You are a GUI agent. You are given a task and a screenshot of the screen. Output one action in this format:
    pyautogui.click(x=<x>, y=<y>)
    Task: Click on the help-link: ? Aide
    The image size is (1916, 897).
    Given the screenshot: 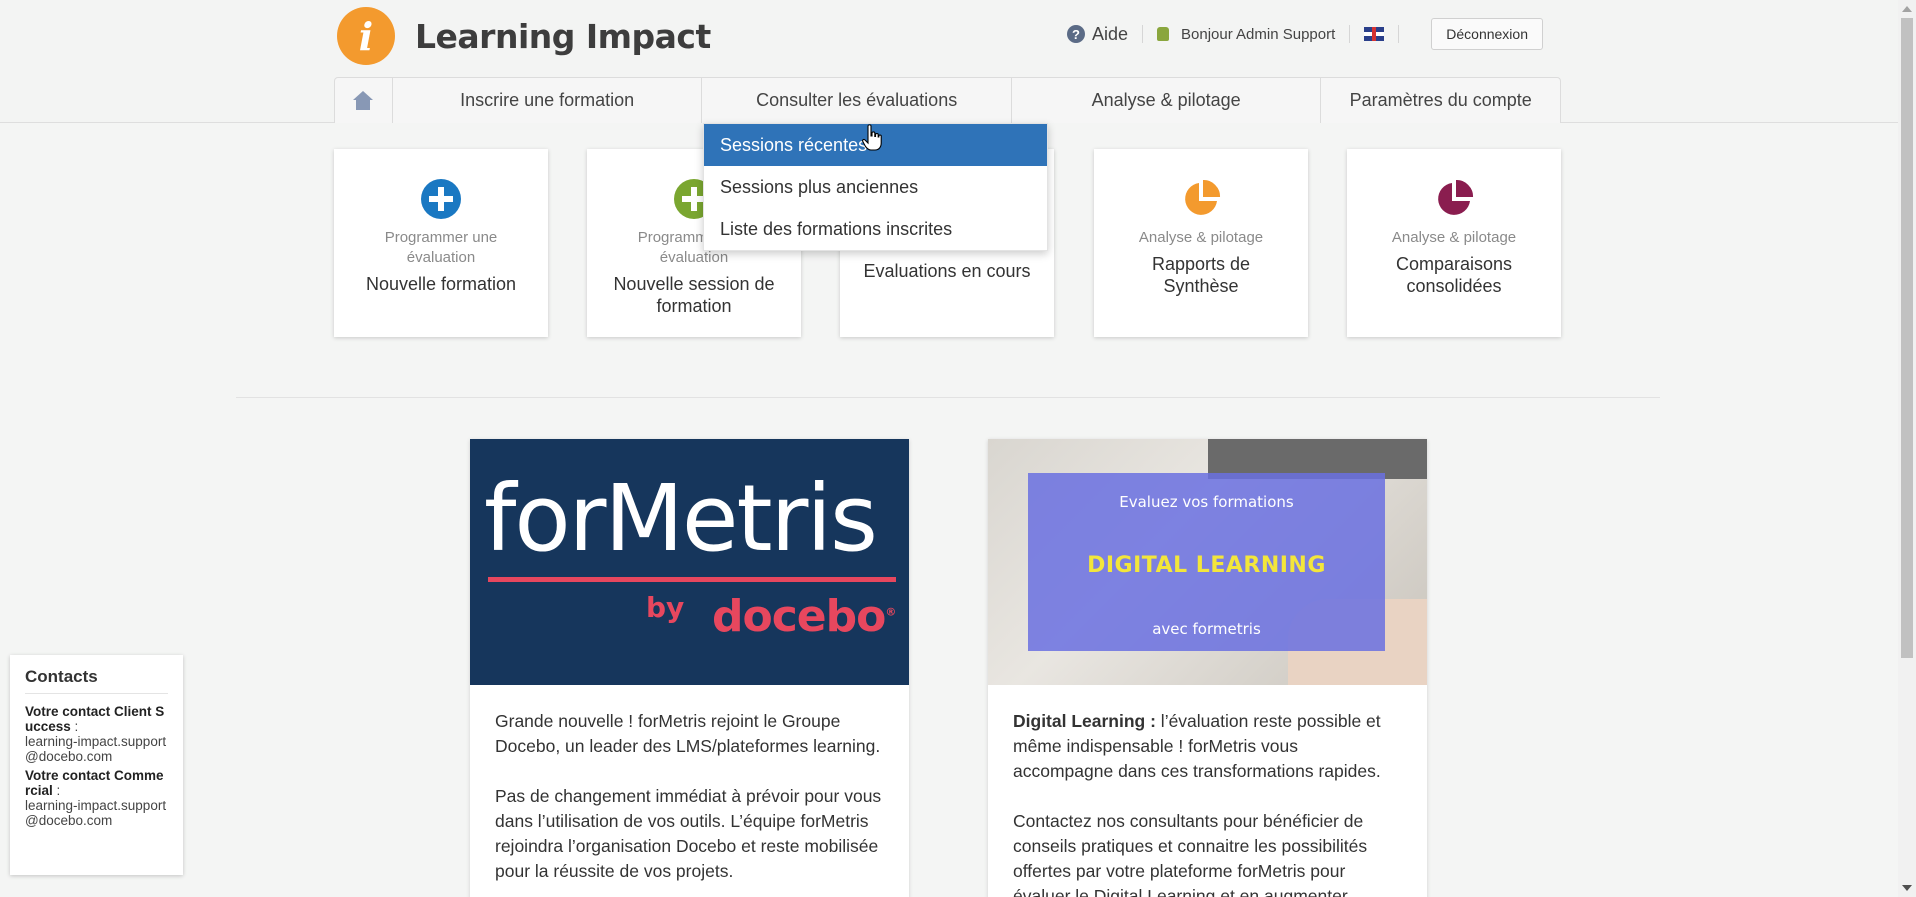 What is the action you would take?
    pyautogui.click(x=1097, y=34)
    